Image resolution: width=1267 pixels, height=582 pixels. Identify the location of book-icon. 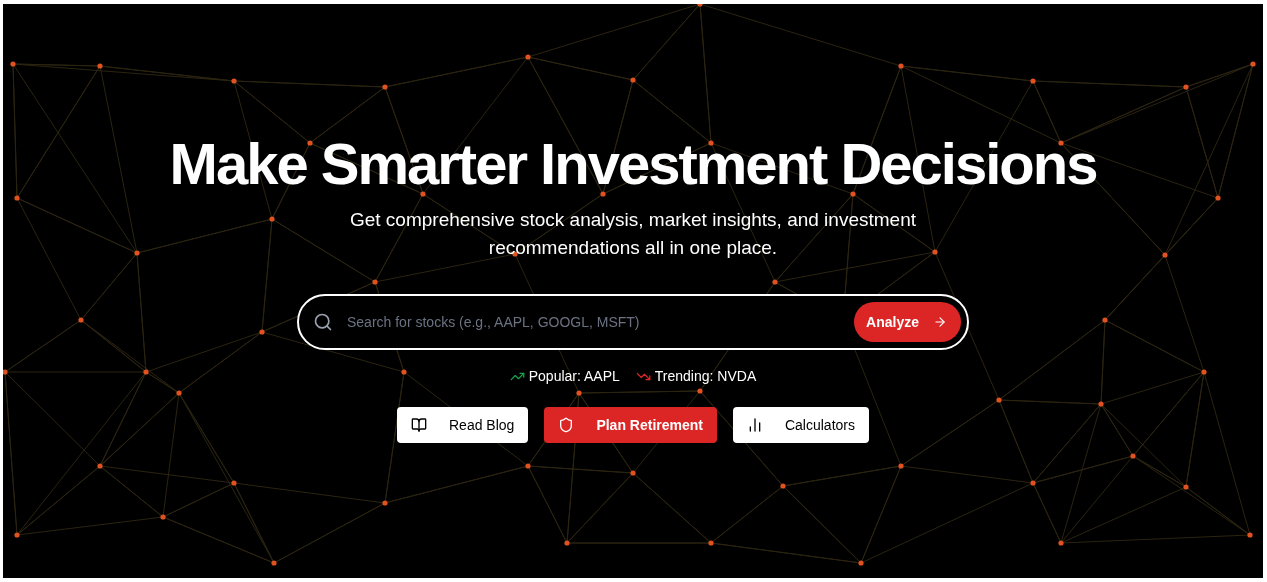
(419, 425).